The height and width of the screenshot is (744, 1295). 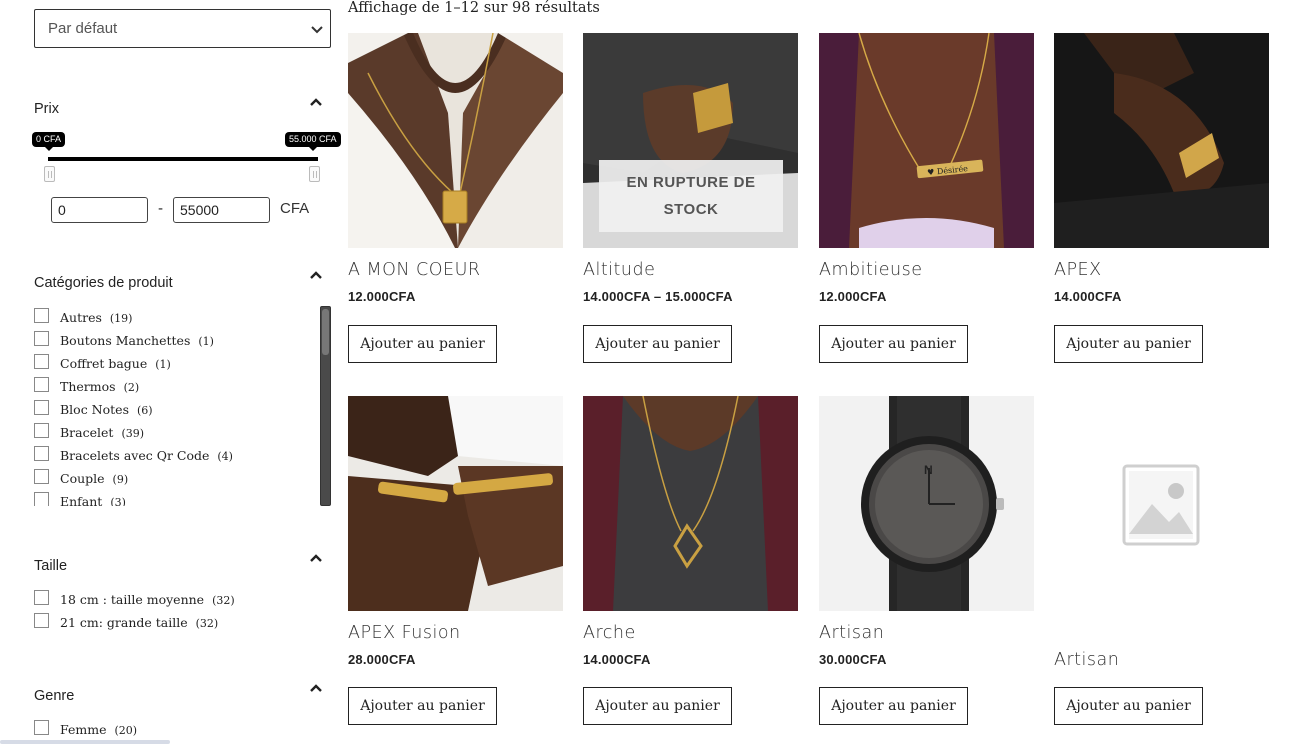 I want to click on product-title: APEX, so click(x=1078, y=270).